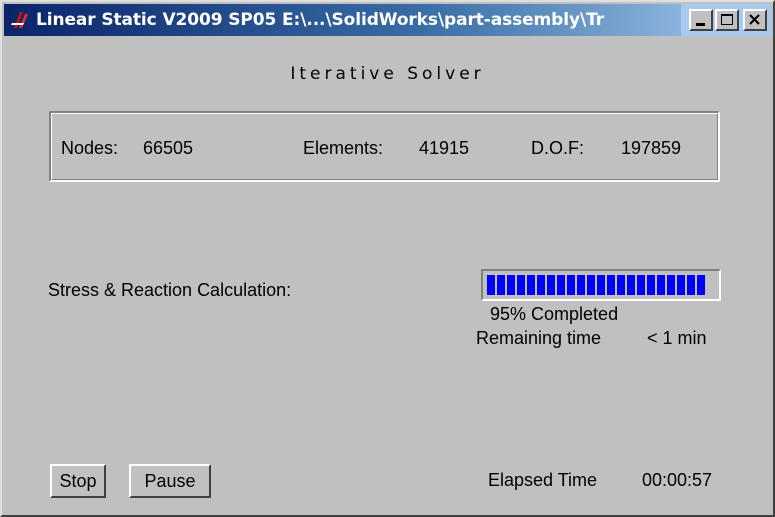 This screenshot has height=517, width=775. What do you see at coordinates (677, 338) in the screenshot?
I see `remaining-value: < 1 min` at bounding box center [677, 338].